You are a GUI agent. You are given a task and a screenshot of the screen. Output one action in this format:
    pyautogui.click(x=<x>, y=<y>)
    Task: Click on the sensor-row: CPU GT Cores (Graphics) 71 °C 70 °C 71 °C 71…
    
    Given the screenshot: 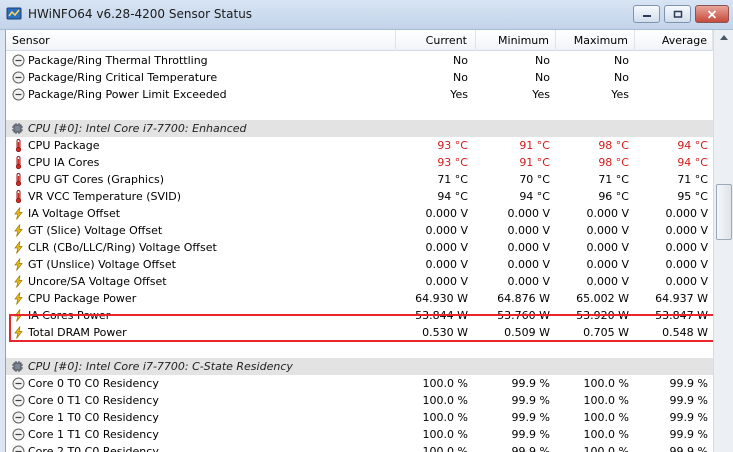 What is the action you would take?
    pyautogui.click(x=359, y=179)
    